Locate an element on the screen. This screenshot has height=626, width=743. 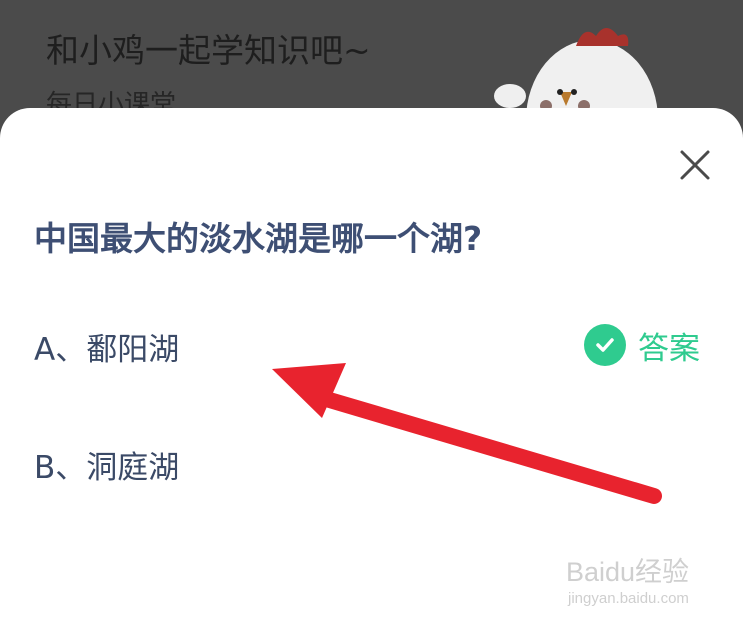
watermark-url: jingyan.baidu.com is located at coordinates (628, 598).